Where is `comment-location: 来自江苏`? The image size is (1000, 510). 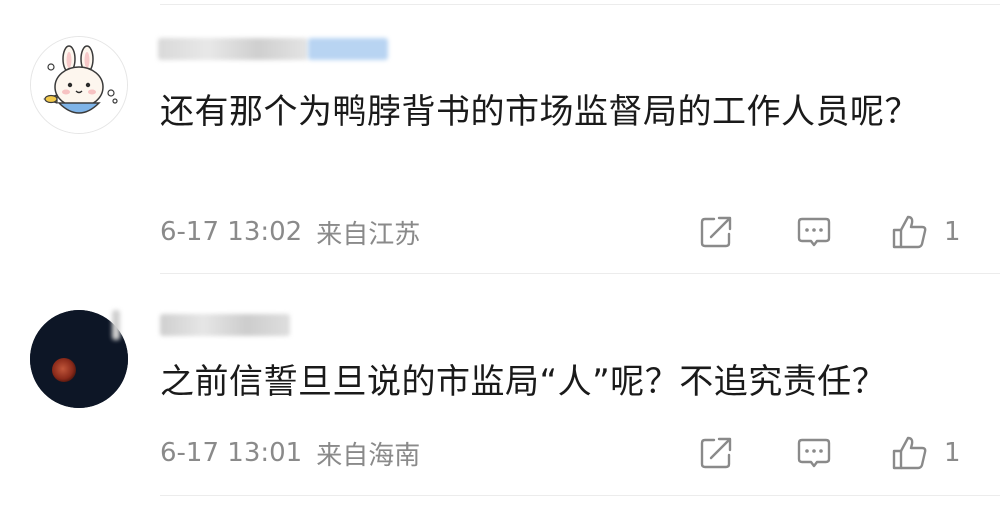 comment-location: 来自江苏 is located at coordinates (368, 234).